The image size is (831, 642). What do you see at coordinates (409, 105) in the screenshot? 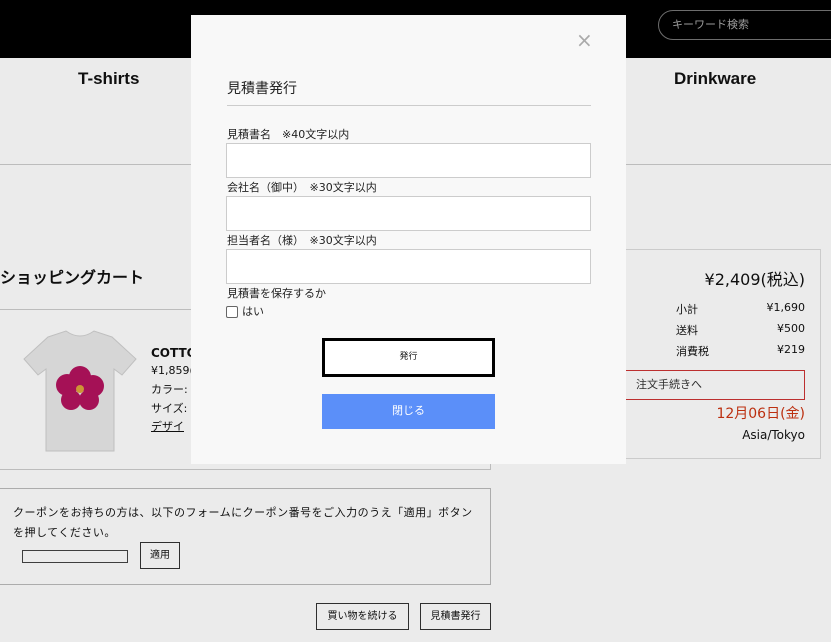
I see `divider` at bounding box center [409, 105].